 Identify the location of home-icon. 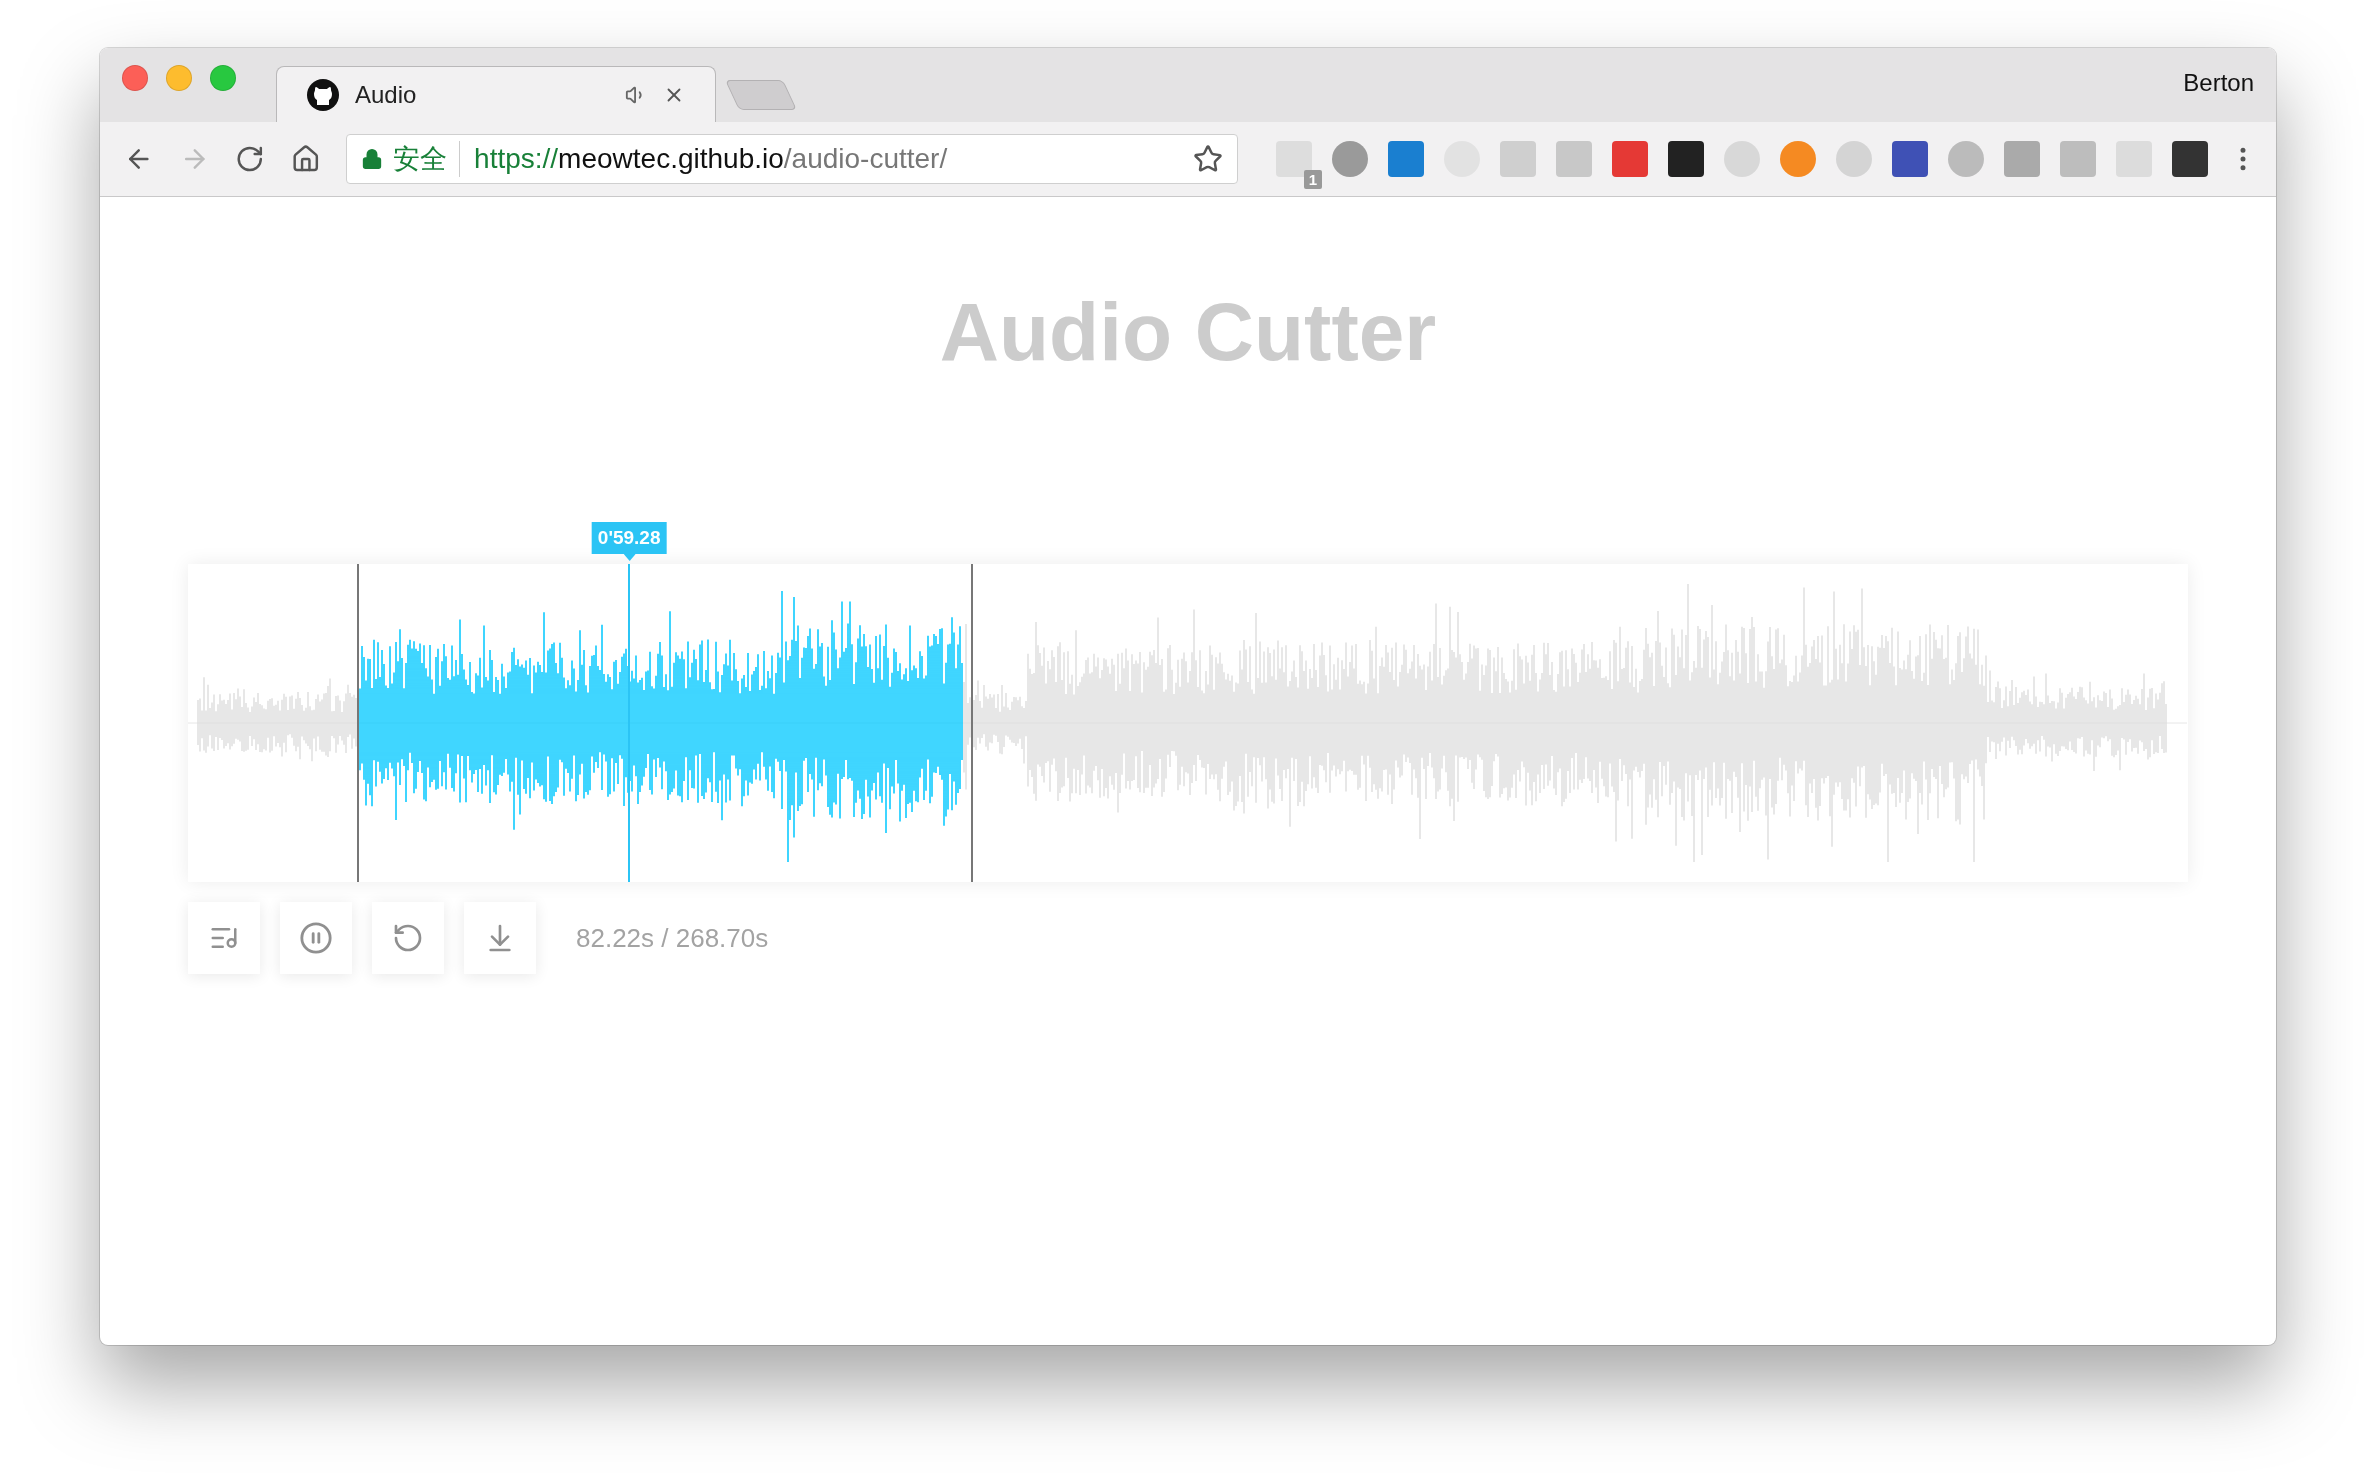
(305, 159).